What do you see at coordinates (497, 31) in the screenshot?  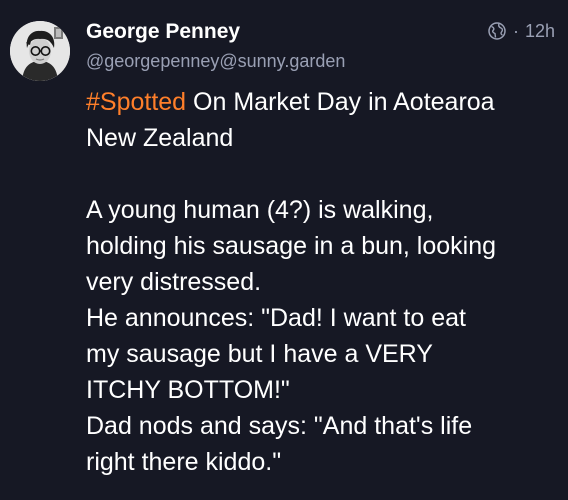 I see `globe-icon` at bounding box center [497, 31].